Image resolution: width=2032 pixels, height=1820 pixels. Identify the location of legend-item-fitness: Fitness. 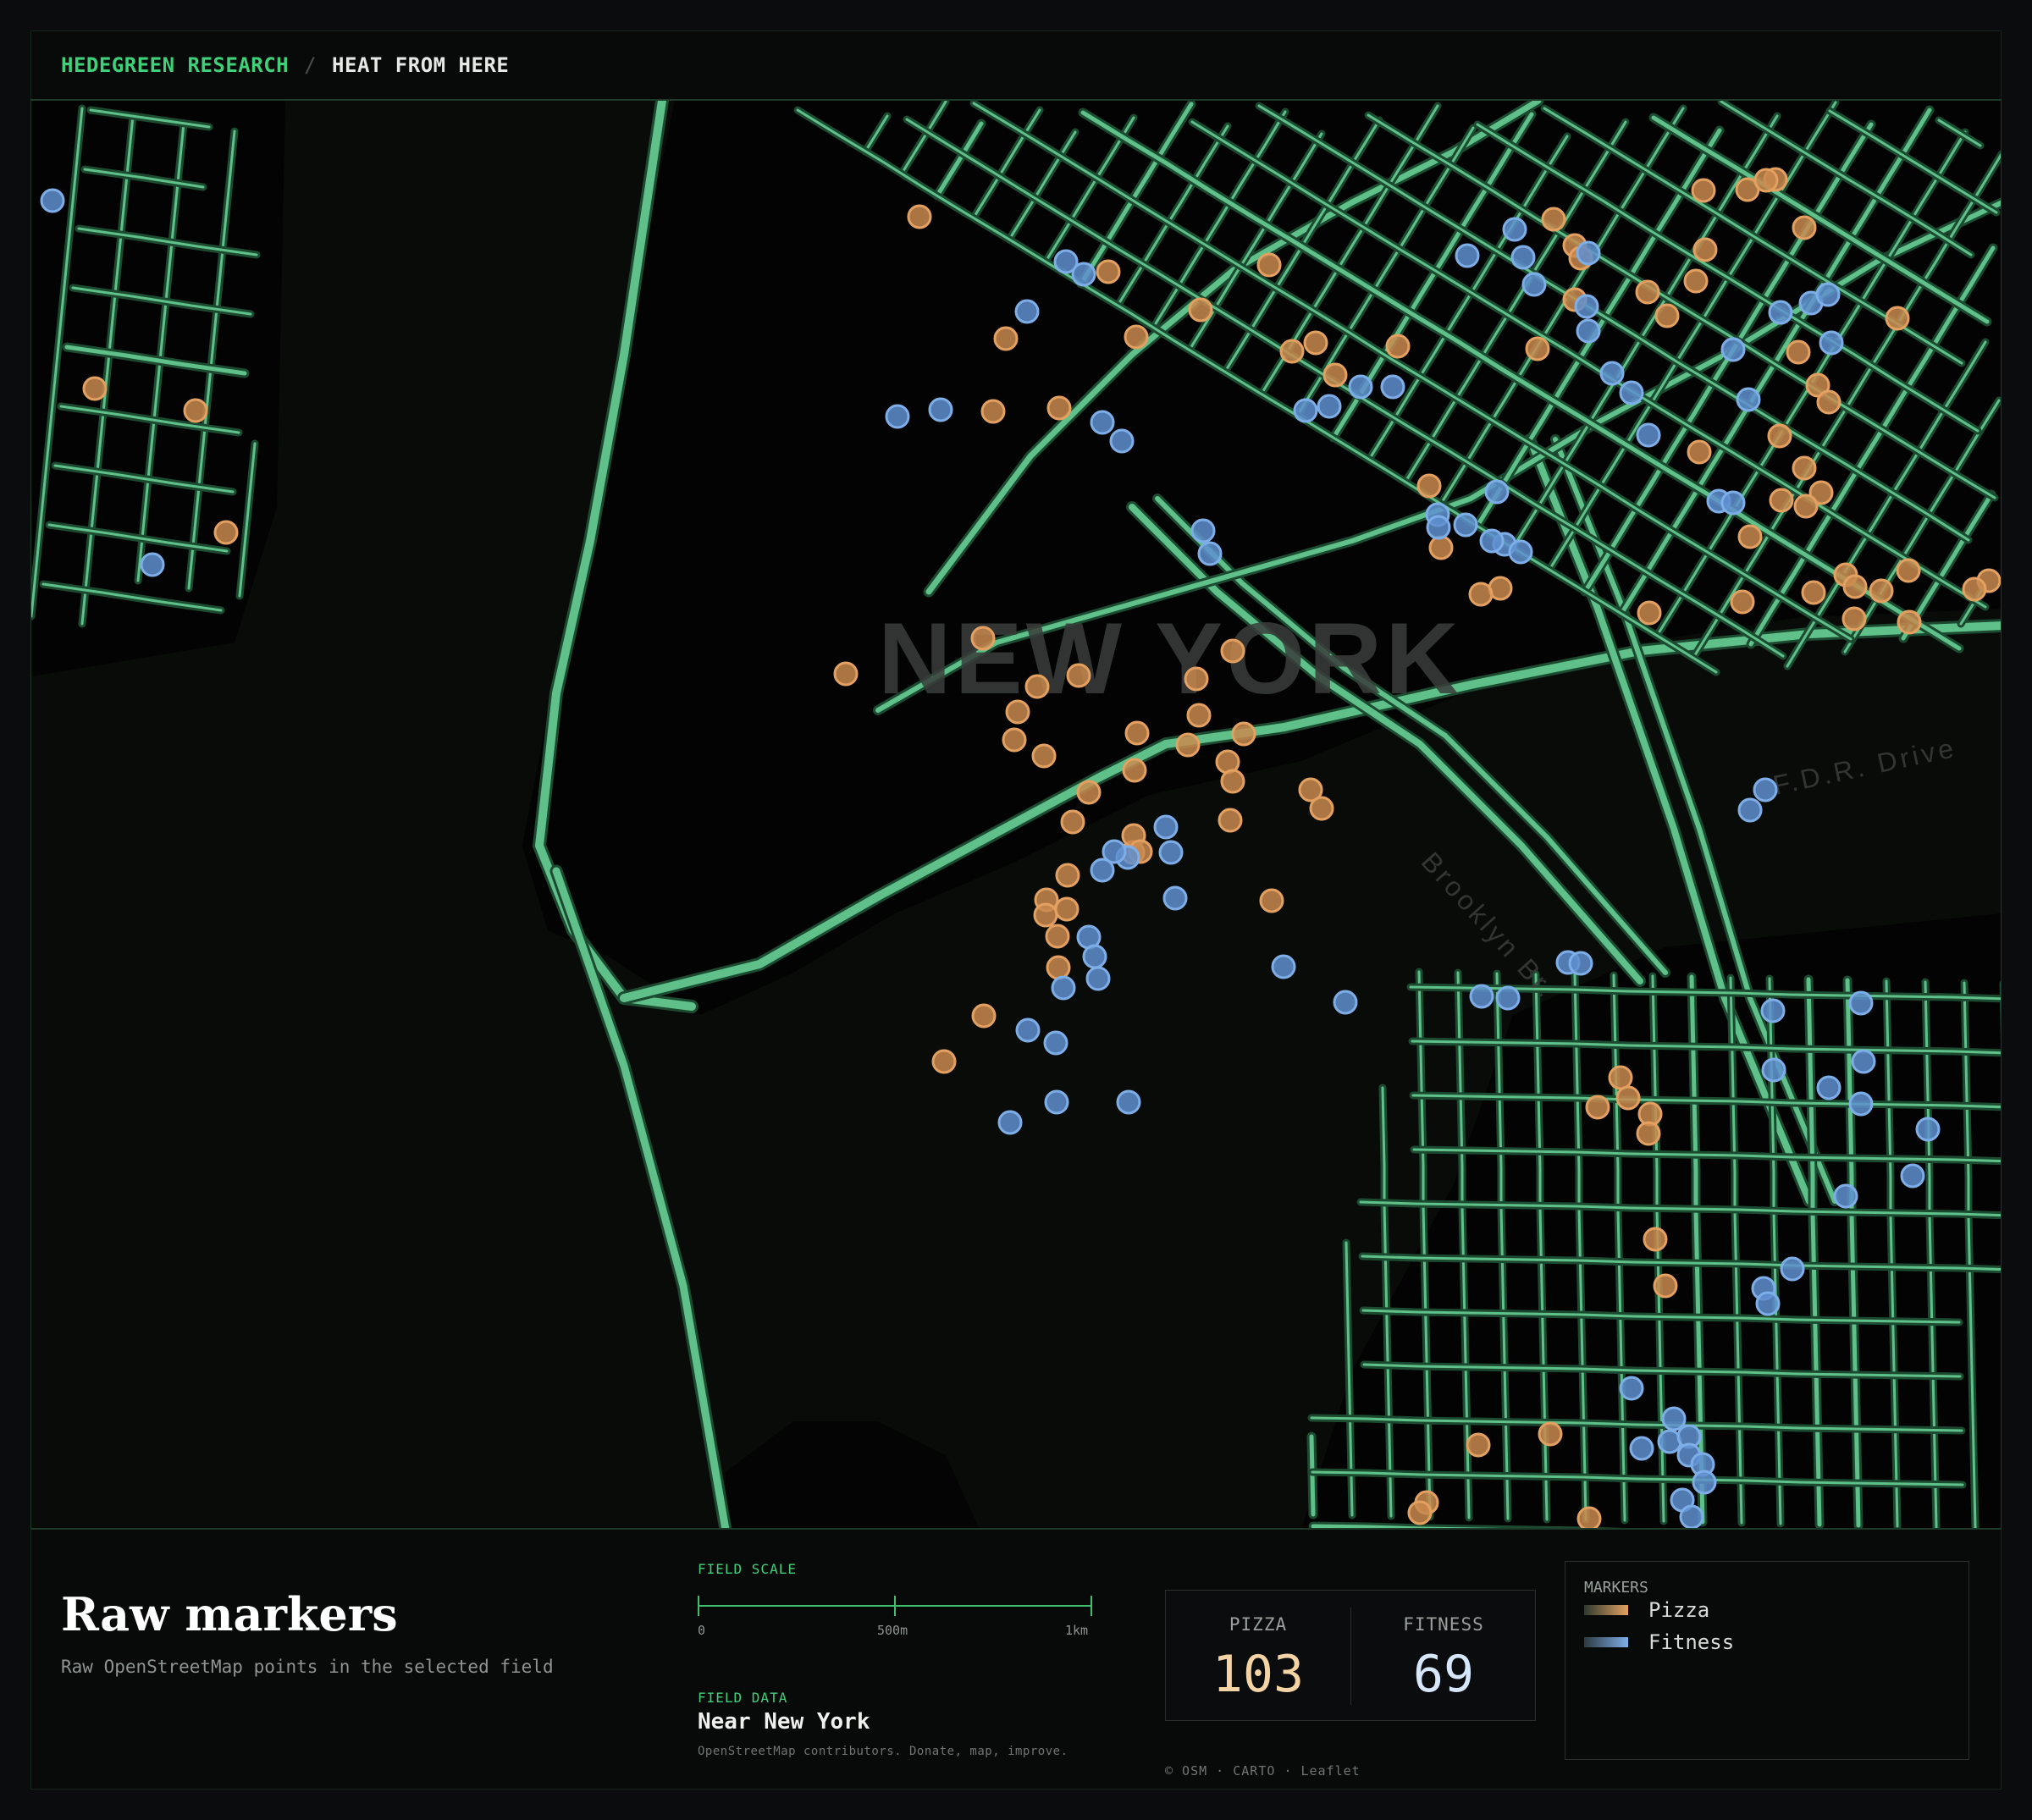
(1659, 1642).